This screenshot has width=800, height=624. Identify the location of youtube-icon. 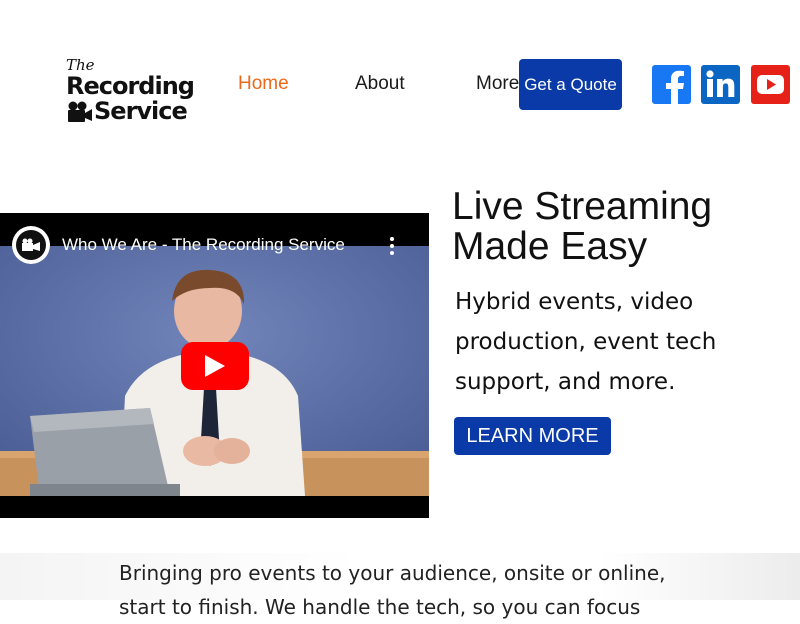
(770, 84).